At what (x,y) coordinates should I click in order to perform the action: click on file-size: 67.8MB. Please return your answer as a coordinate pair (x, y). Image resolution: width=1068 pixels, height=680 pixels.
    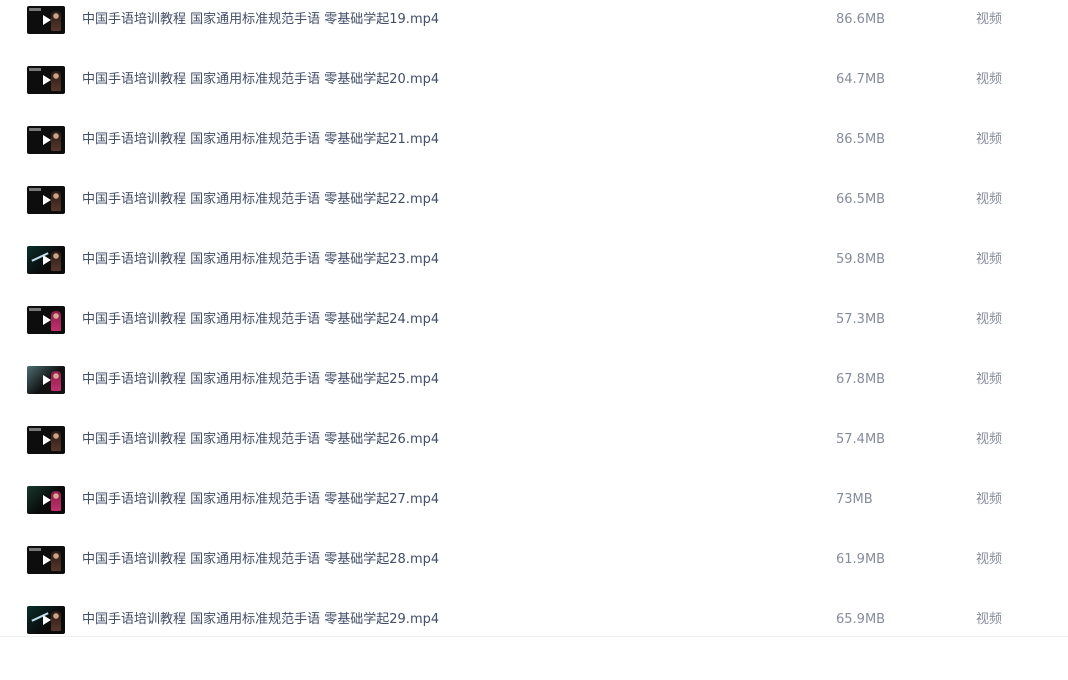
    Looking at the image, I should click on (861, 379).